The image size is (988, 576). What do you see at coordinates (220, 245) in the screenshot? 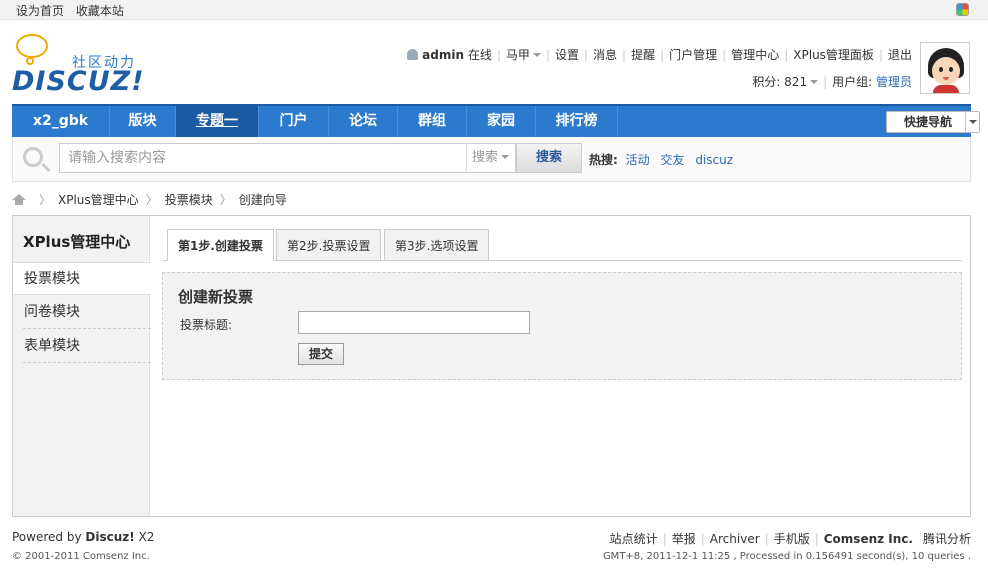
I see `tab-step1: 第1步.创建投票` at bounding box center [220, 245].